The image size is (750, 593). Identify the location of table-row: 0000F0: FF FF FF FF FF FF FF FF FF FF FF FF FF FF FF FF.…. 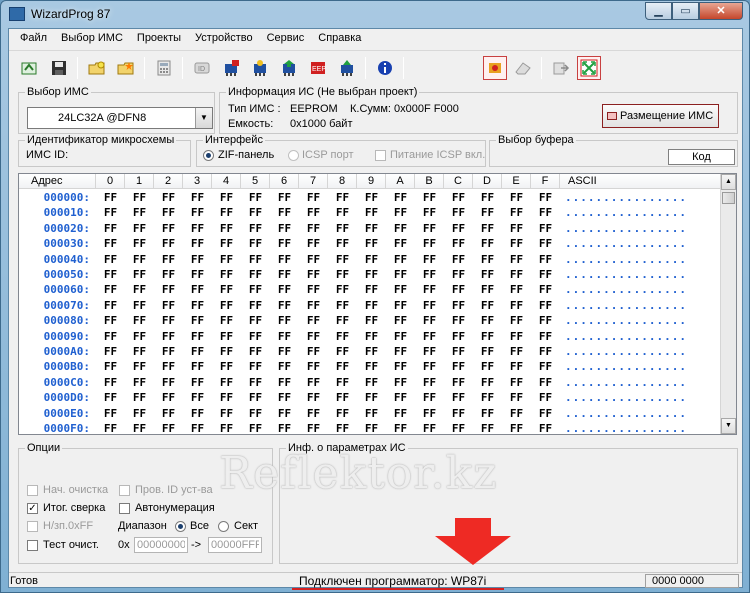
(370, 427).